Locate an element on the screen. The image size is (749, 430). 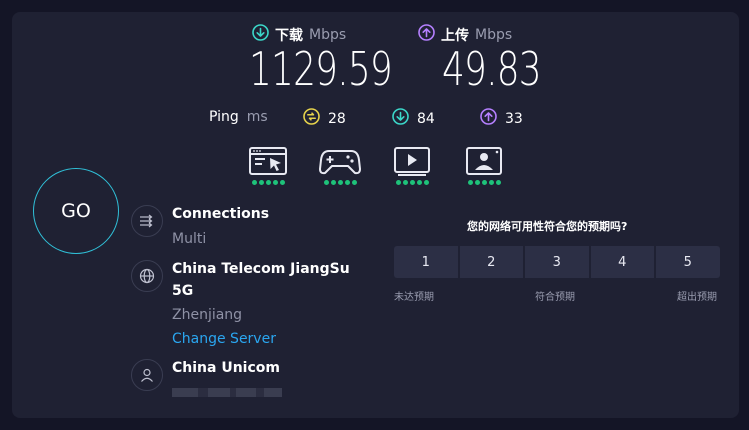
server-name-line2: 5G is located at coordinates (183, 291).